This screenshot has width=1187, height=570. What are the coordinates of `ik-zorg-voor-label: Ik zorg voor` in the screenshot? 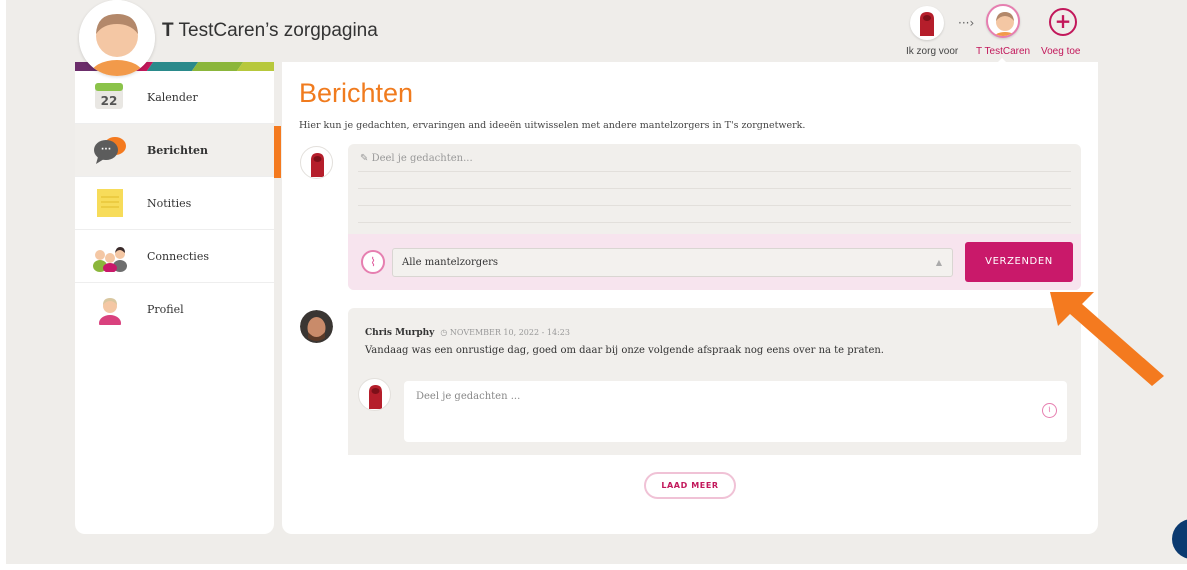 It's located at (932, 51).